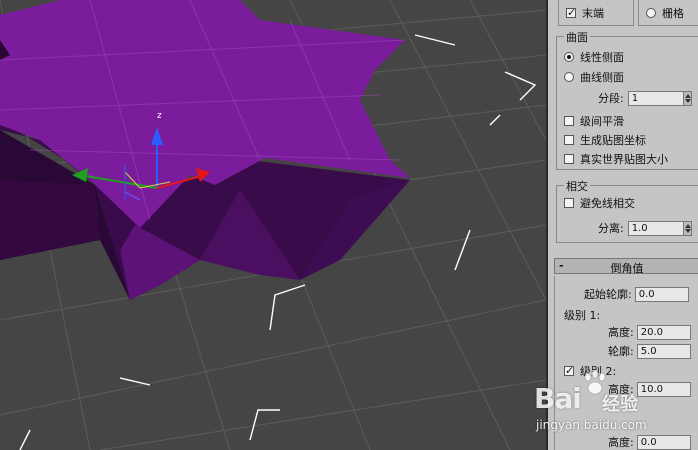  I want to click on level1-outline-field: 5.0, so click(663, 351).